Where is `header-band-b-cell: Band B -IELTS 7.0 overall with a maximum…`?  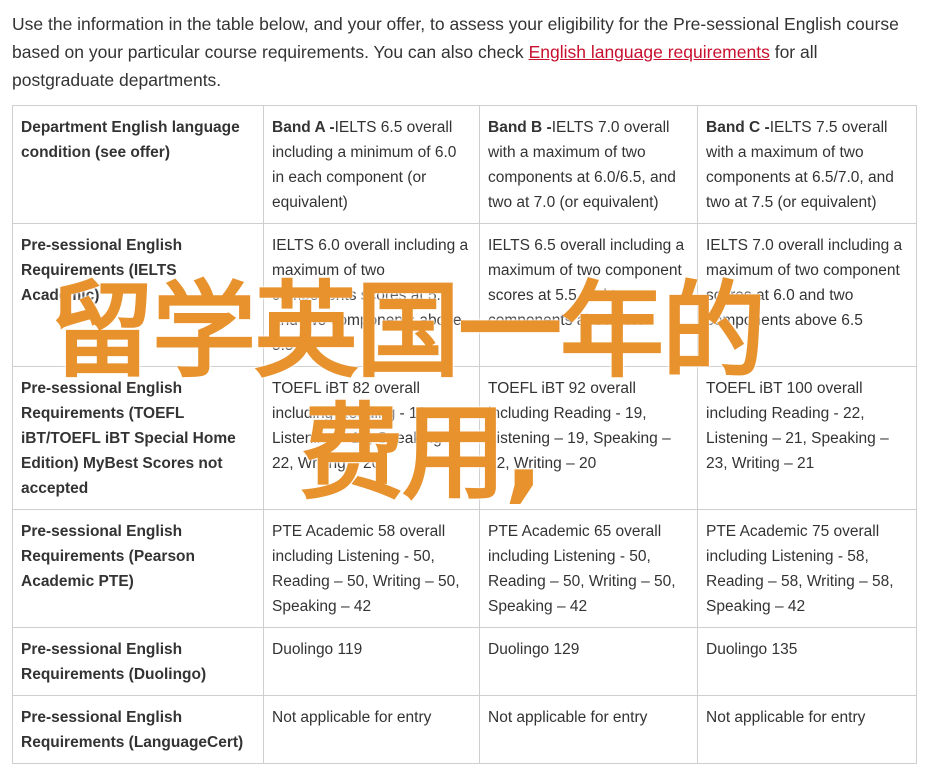
header-band-b-cell: Band B -IELTS 7.0 overall with a maximum… is located at coordinates (588, 164).